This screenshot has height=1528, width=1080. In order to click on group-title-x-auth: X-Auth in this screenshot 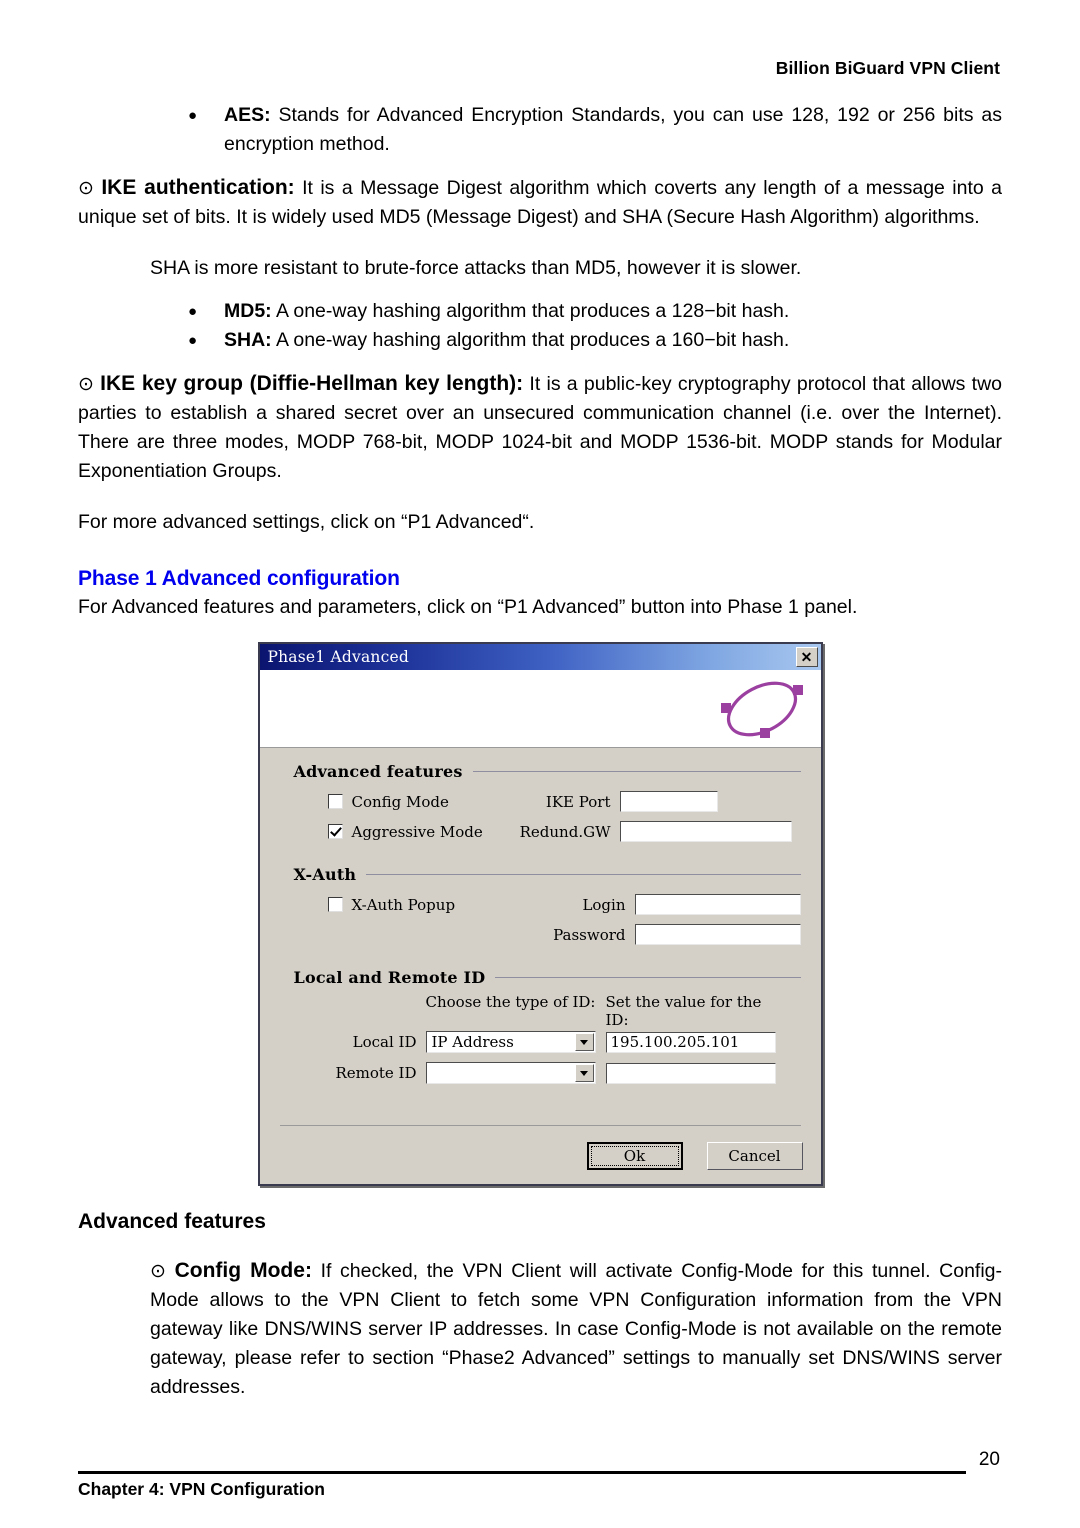, I will do `click(325, 874)`.